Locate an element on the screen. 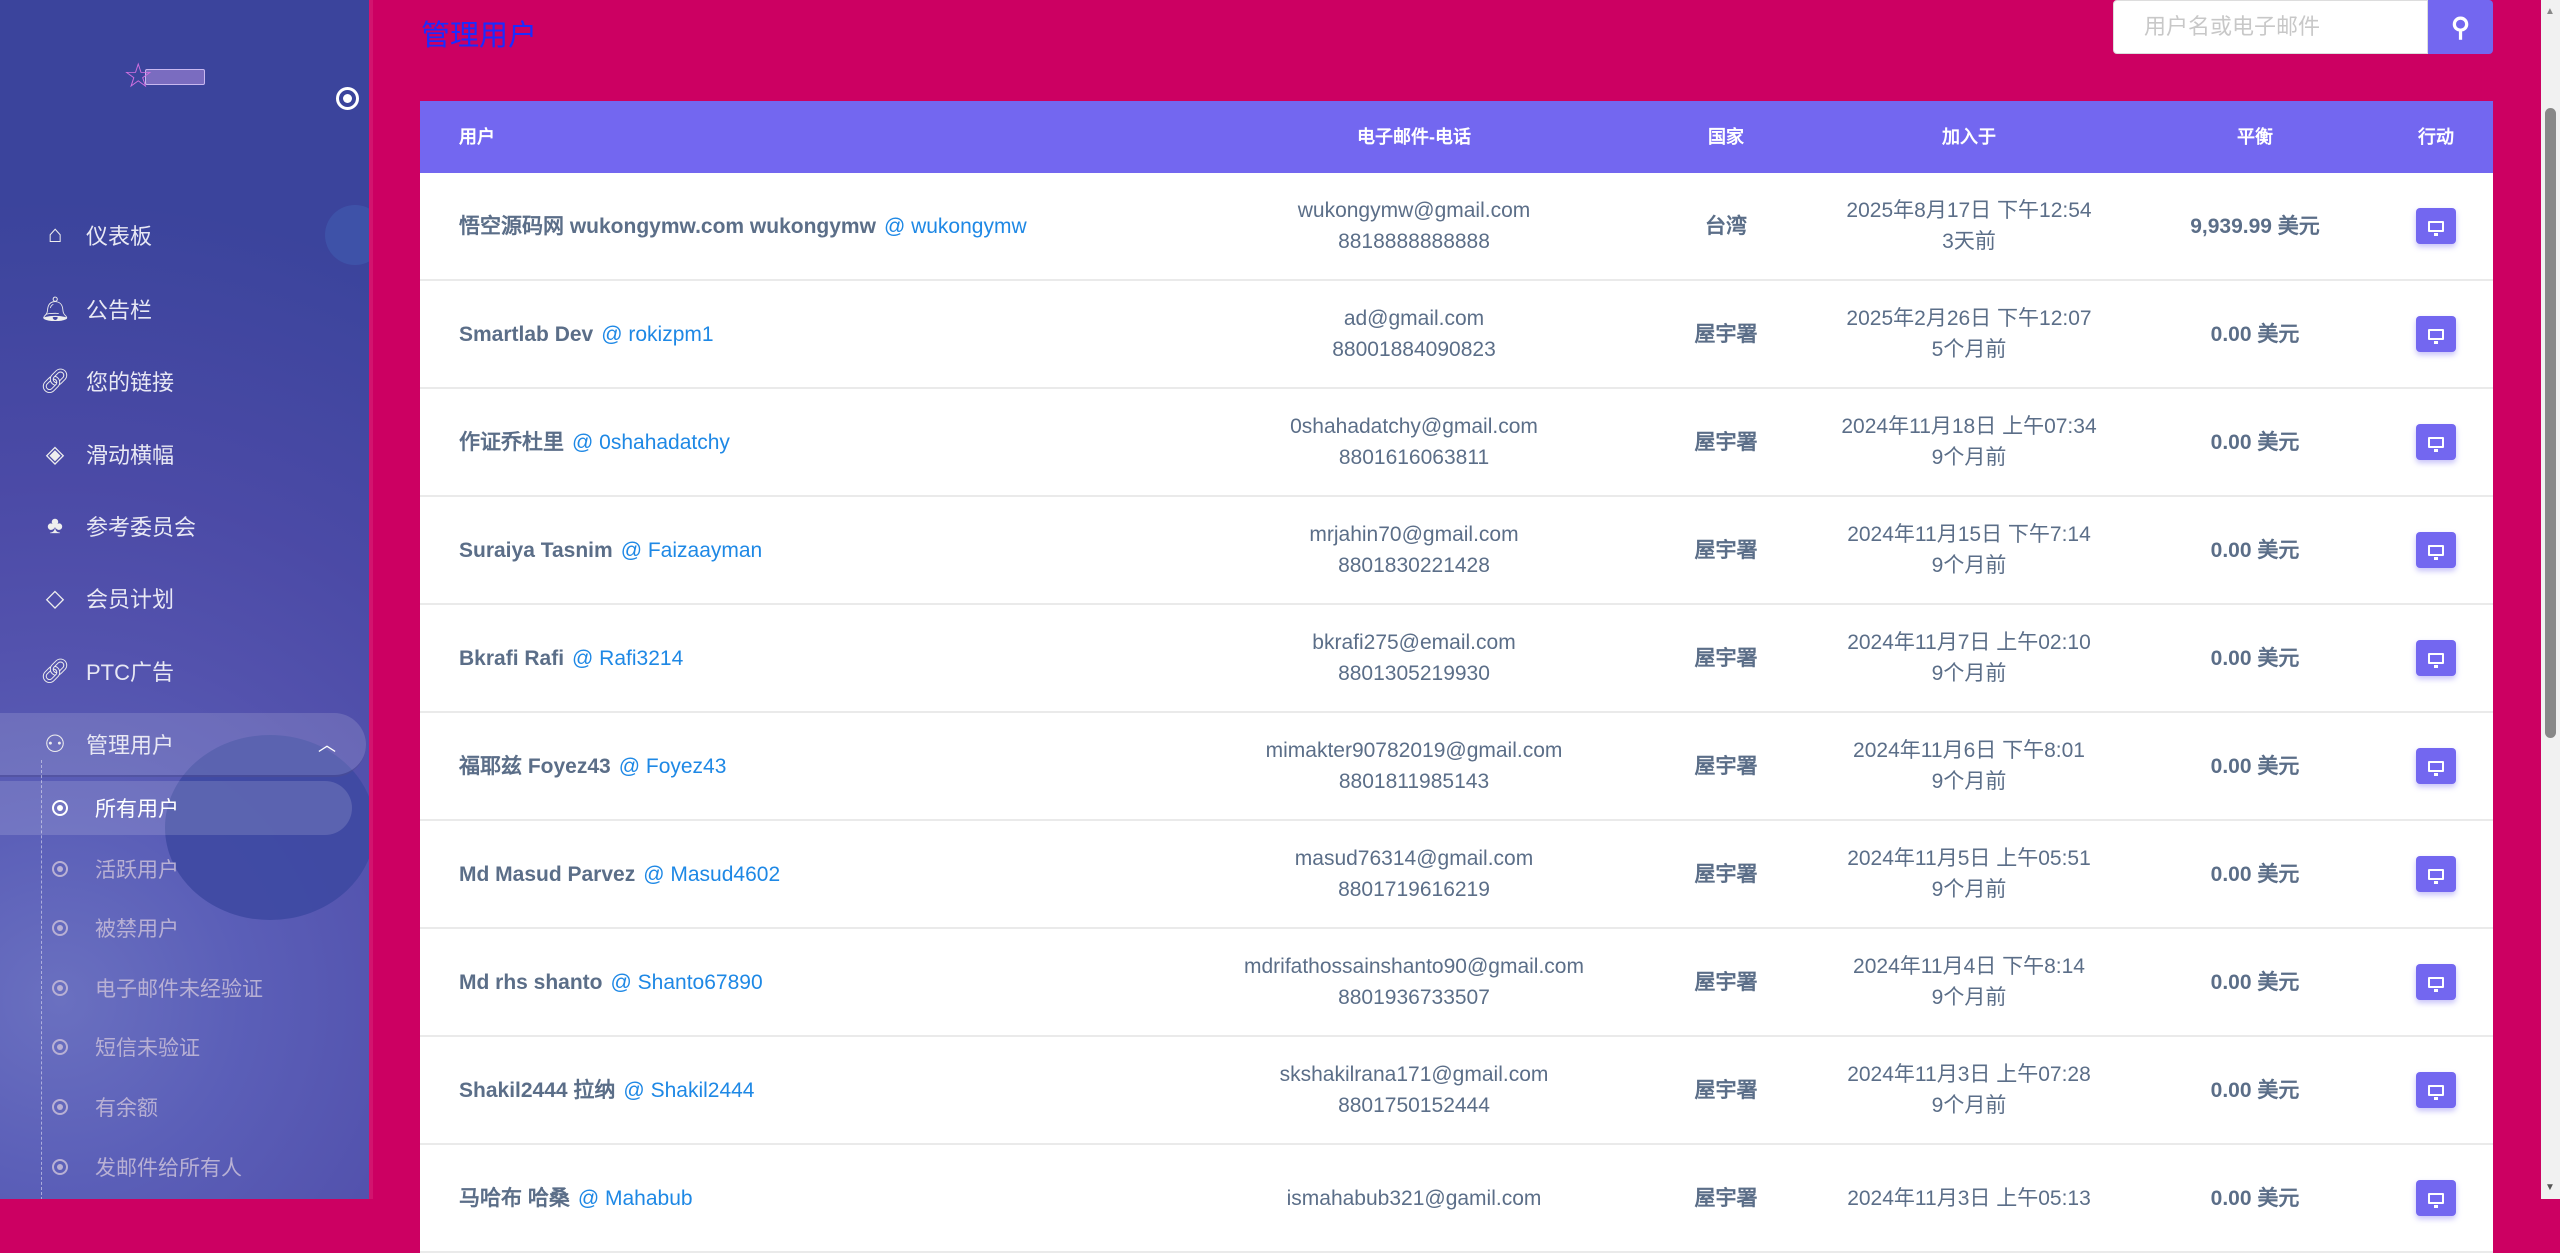  sidebar-subitem: 短信未验证 is located at coordinates (176, 1047).